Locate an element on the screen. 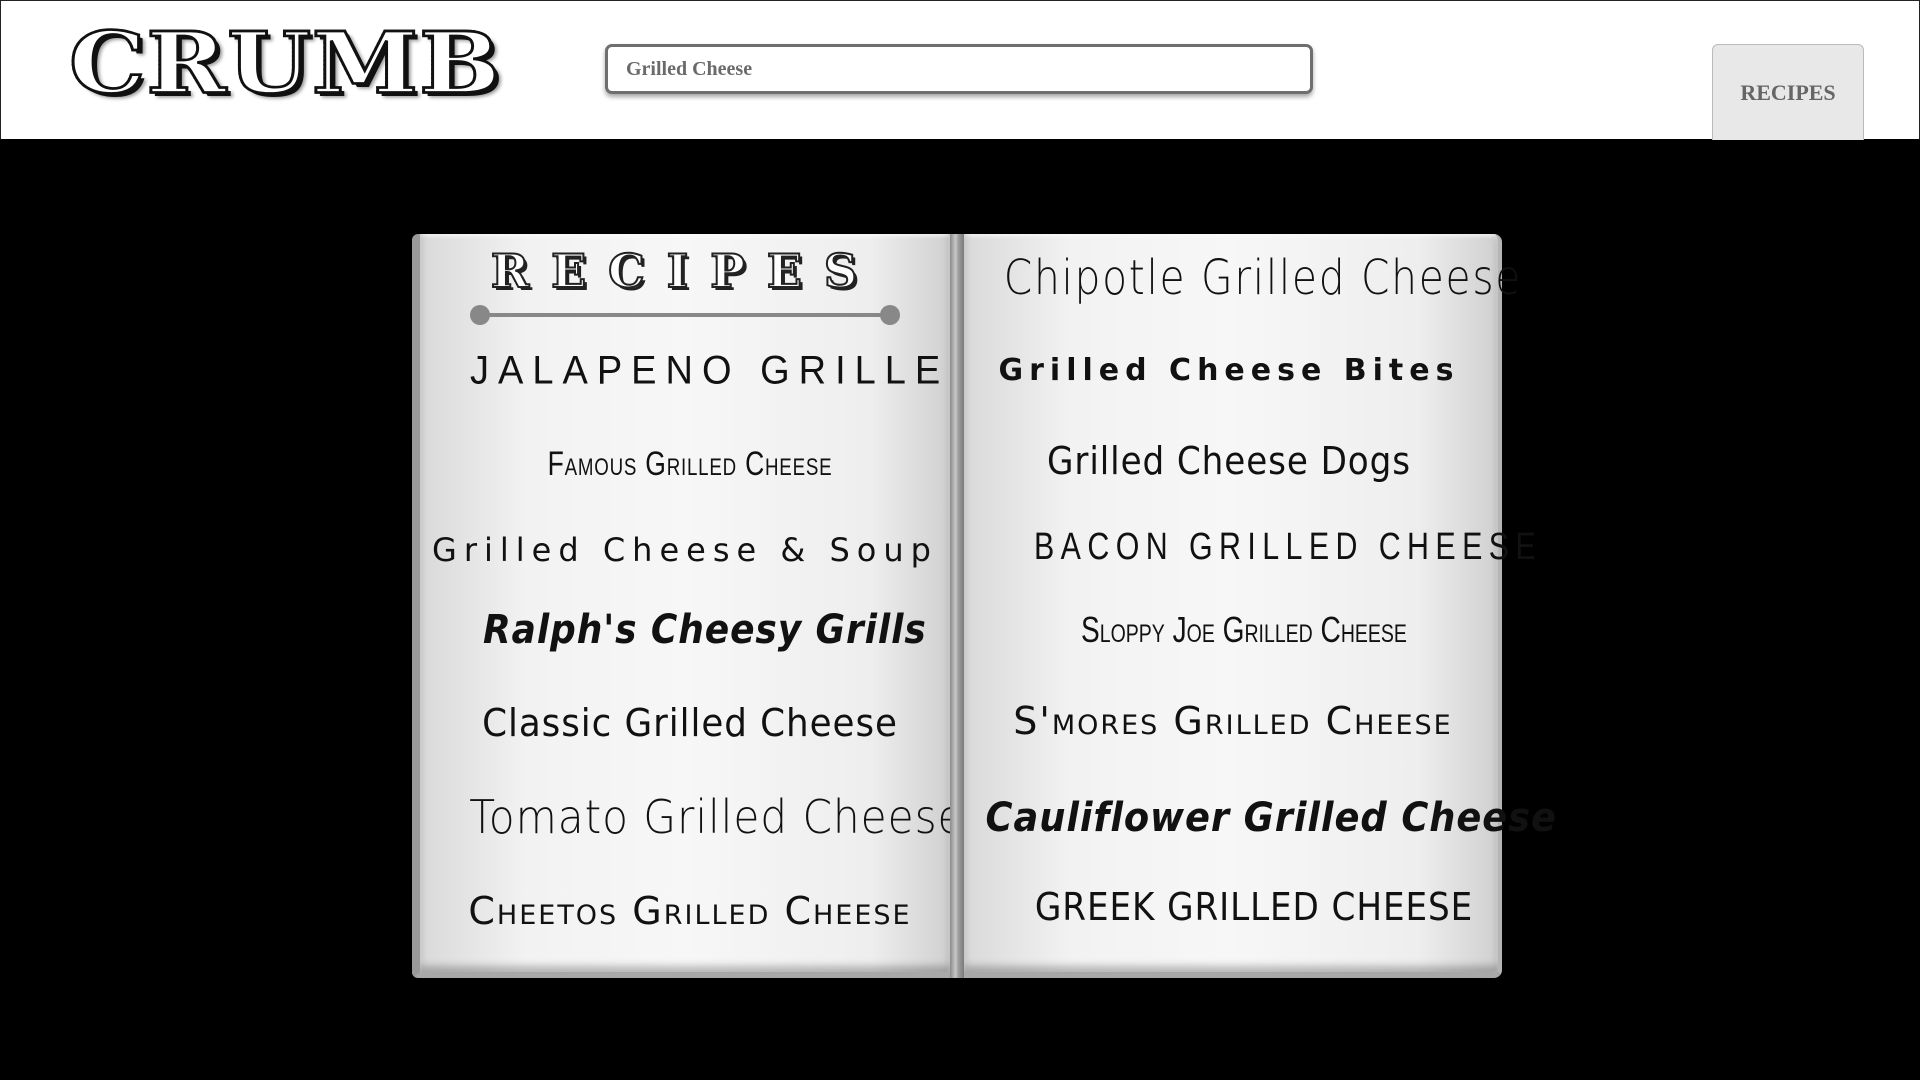 Image resolution: width=1920 pixels, height=1080 pixels. top-header: CRUMB RECIPES is located at coordinates (960, 70).